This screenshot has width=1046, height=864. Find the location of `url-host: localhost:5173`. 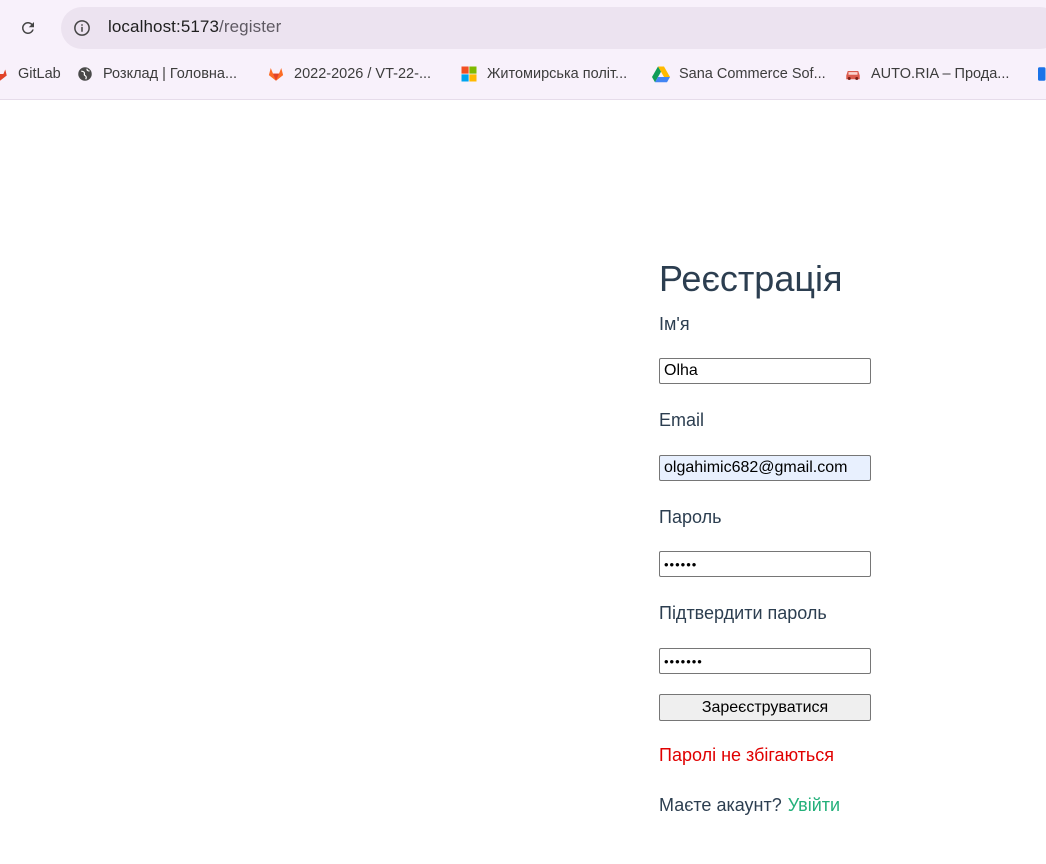

url-host: localhost:5173 is located at coordinates (164, 26).